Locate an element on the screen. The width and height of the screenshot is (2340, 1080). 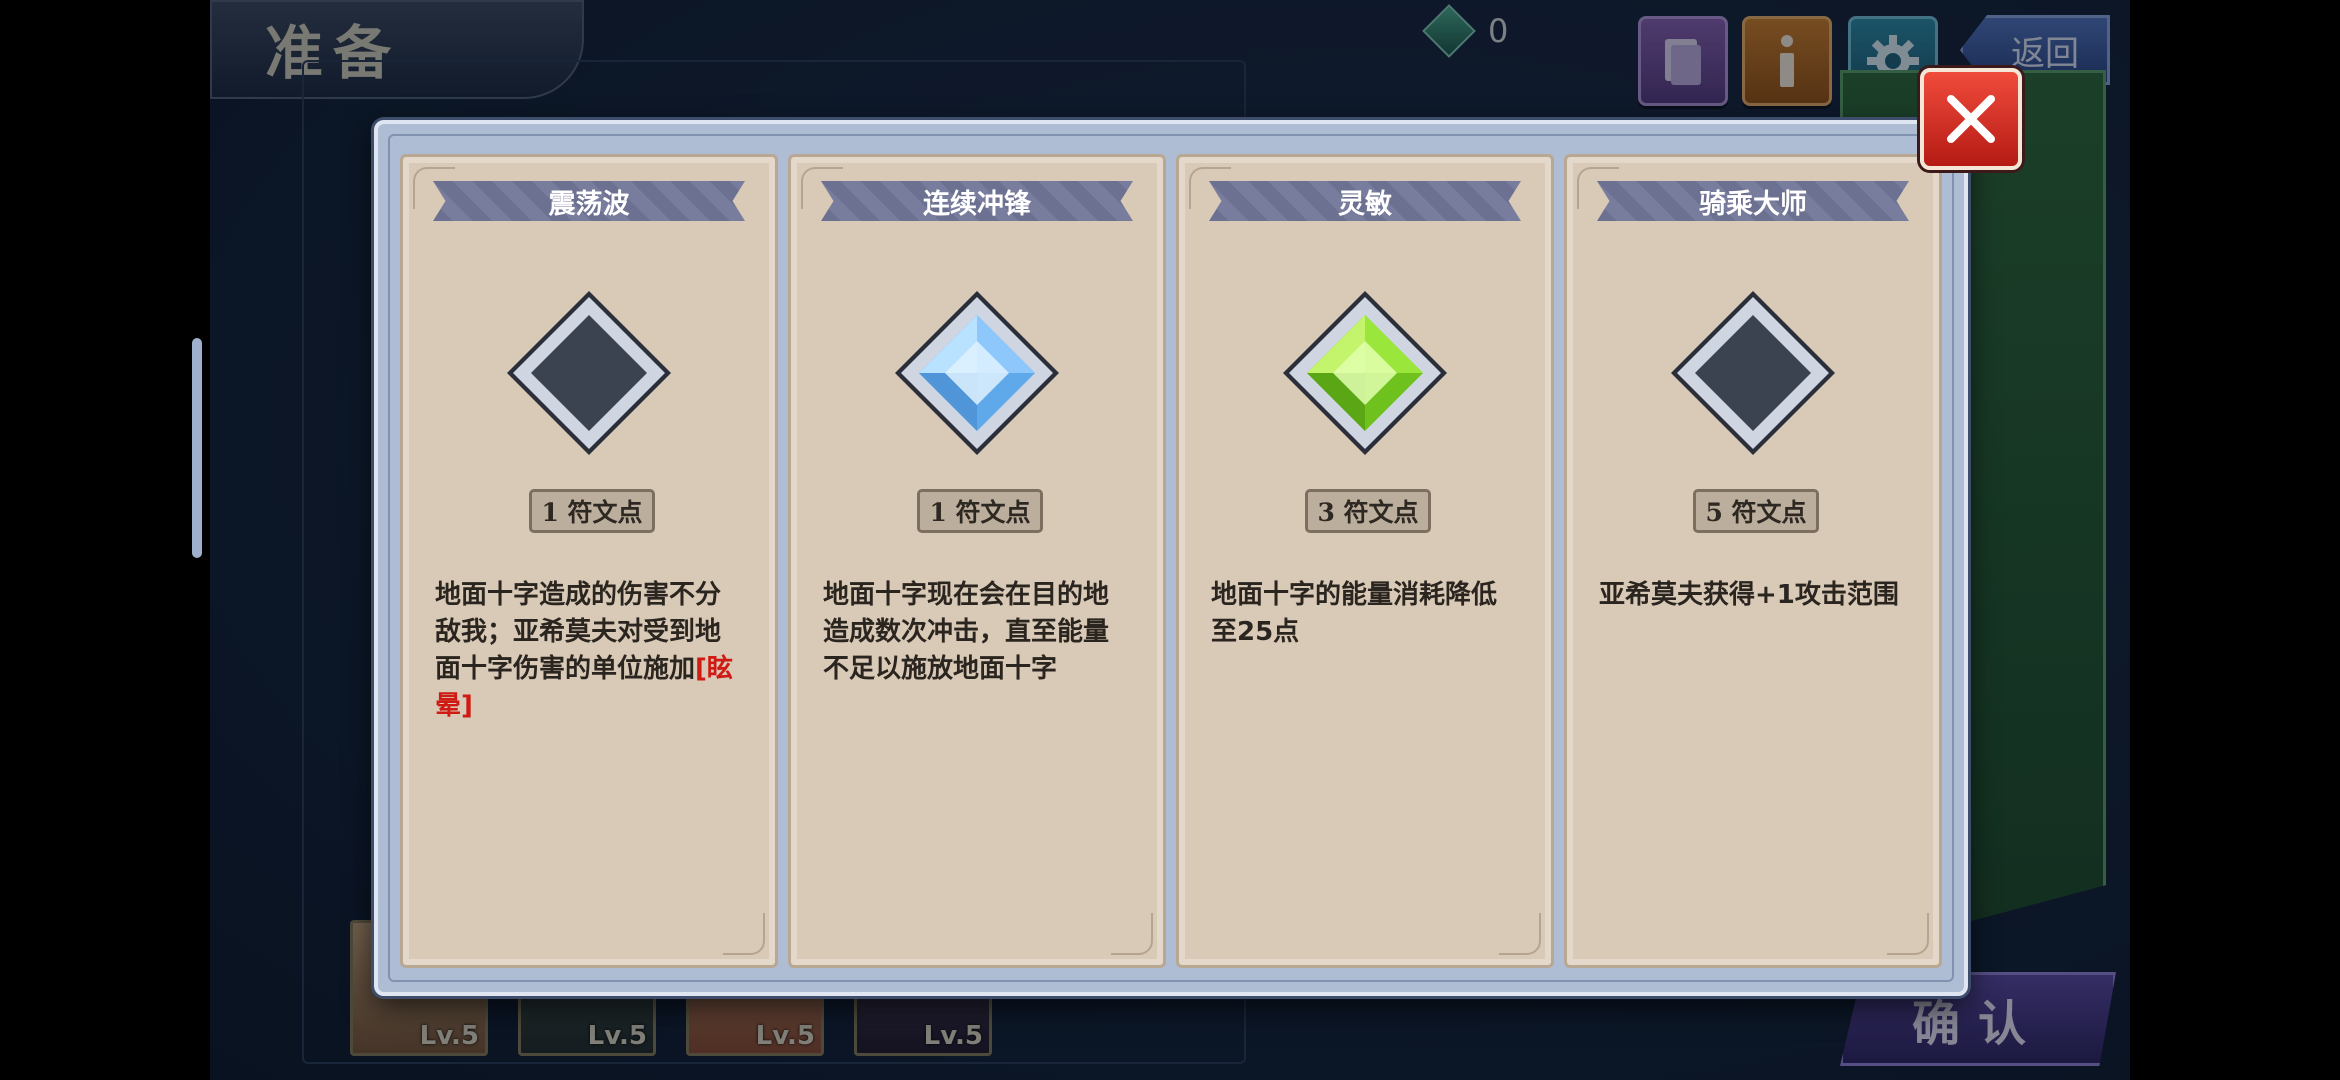
rune-card: 灵敏 3 符文点 地面十字的能量消耗降低至25点 is located at coordinates (1365, 561).